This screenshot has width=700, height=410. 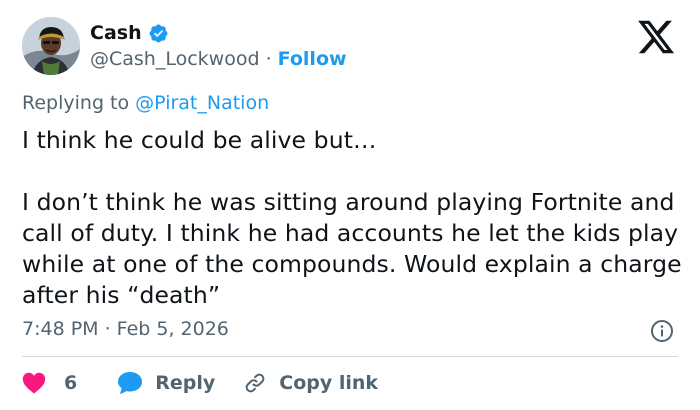 I want to click on replying-to-line: Replying to @Pirat_Nation, so click(x=145, y=103).